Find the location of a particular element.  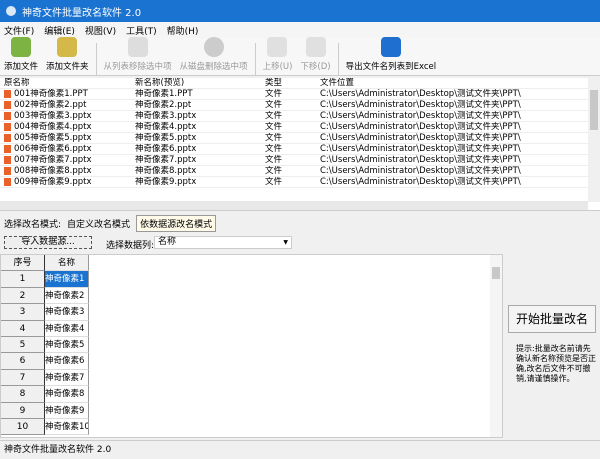

grid-name: 神奇像素8 is located at coordinates (67, 394).